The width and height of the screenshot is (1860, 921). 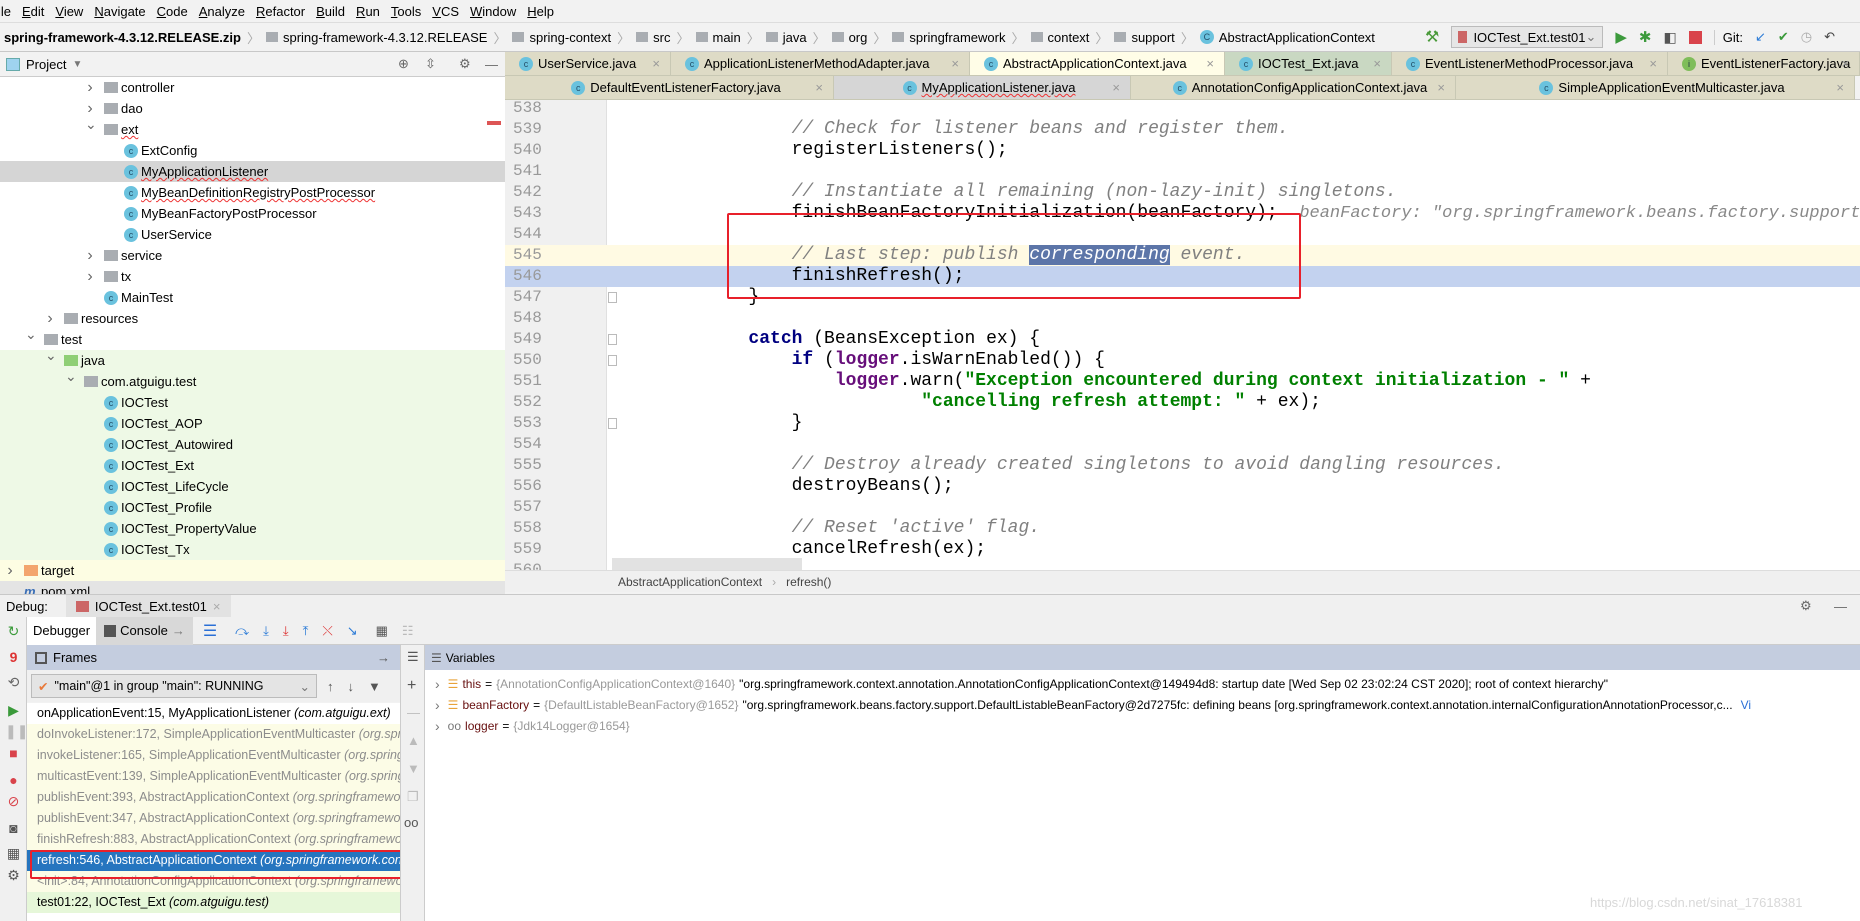 I want to click on arrow-up-icon: ↑, so click(x=330, y=686).